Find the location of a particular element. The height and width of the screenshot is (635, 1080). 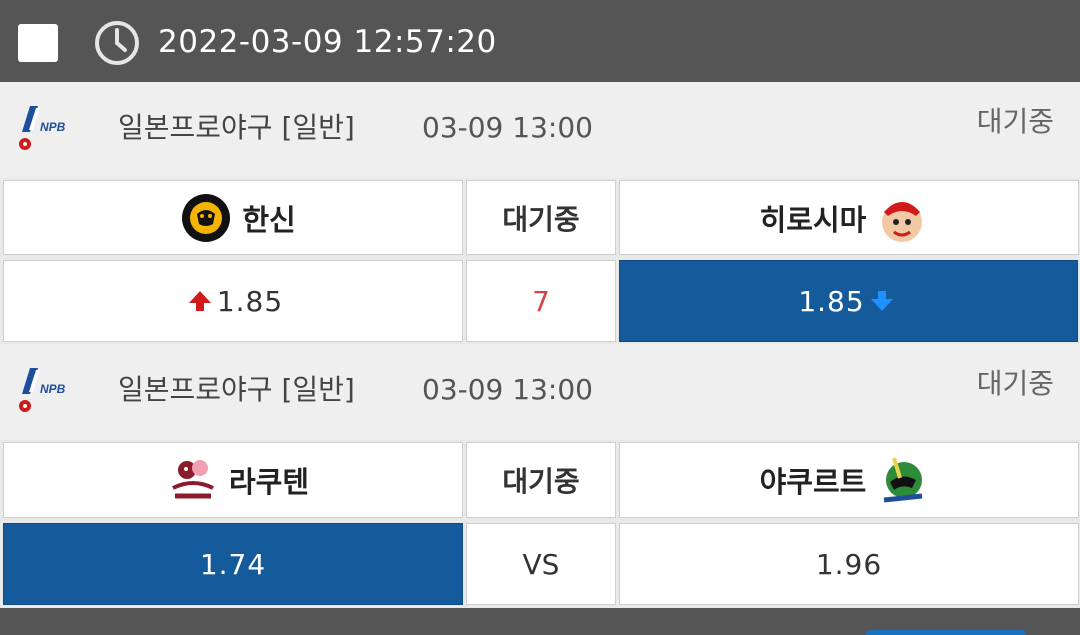

home-odds-button: 1.85 is located at coordinates (233, 301).